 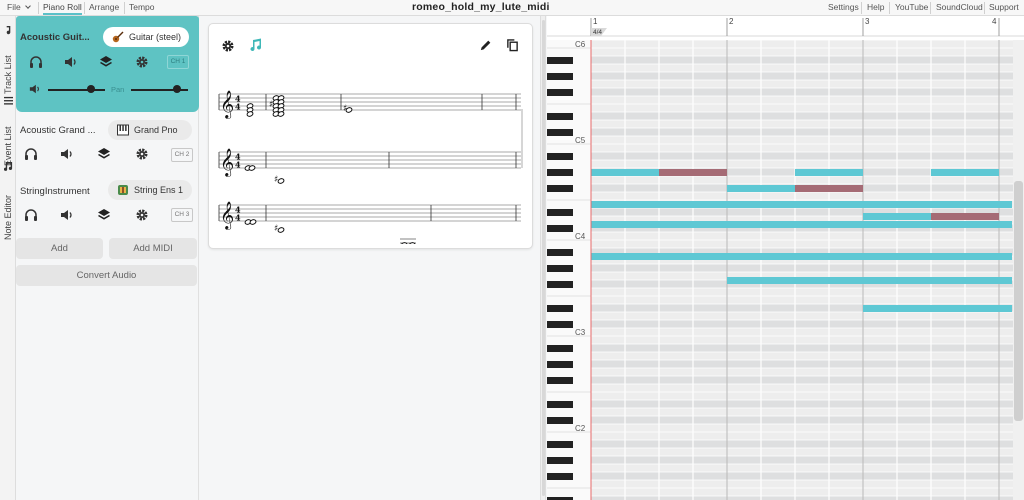 What do you see at coordinates (150, 130) in the screenshot?
I see `instrument-button: Grand Pno` at bounding box center [150, 130].